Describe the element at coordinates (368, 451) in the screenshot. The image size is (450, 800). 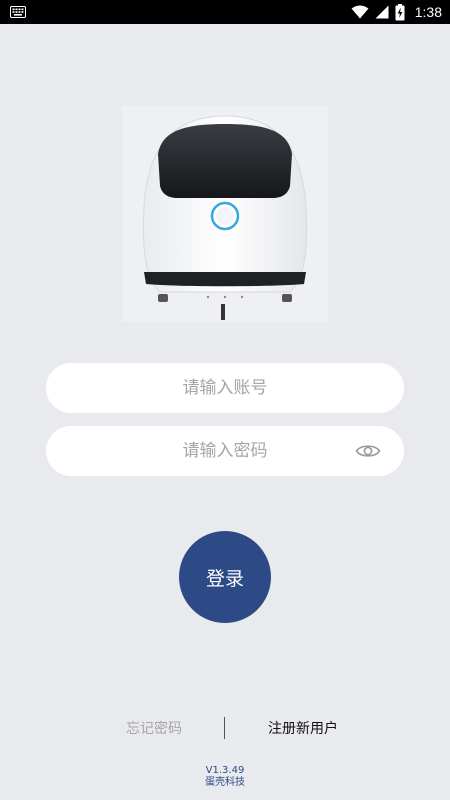
I see `eye-icon` at that location.